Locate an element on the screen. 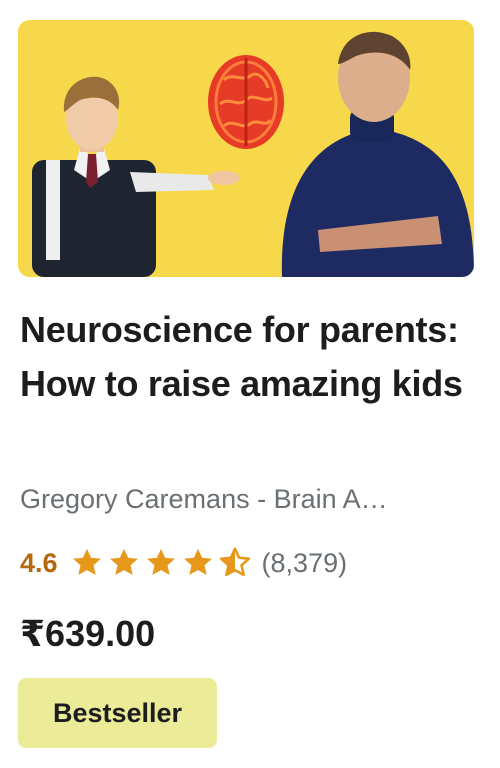  brain-illustration is located at coordinates (246, 102).